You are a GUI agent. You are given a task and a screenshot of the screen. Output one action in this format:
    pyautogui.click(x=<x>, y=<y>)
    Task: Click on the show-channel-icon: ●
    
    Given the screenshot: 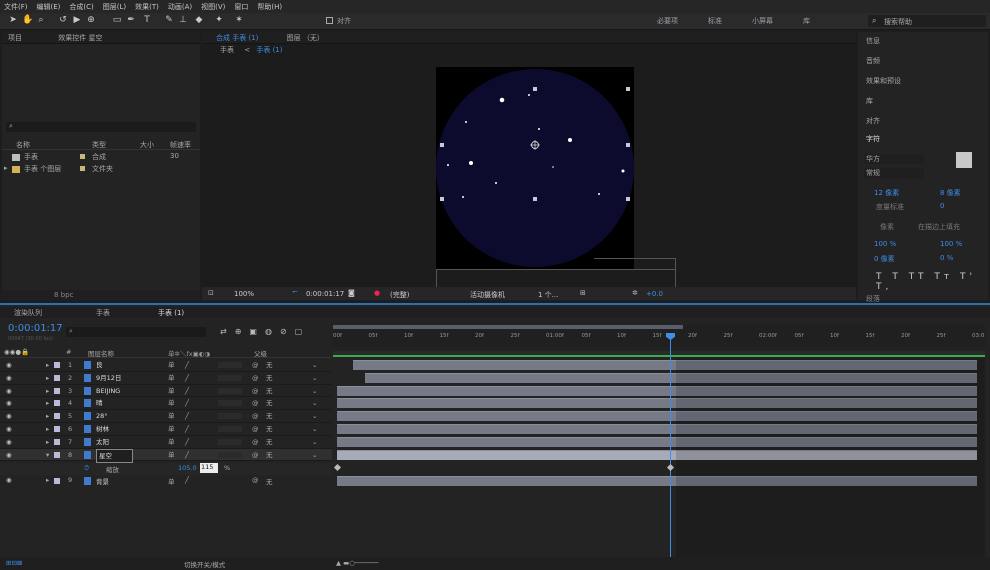 What is the action you would take?
    pyautogui.click(x=377, y=293)
    